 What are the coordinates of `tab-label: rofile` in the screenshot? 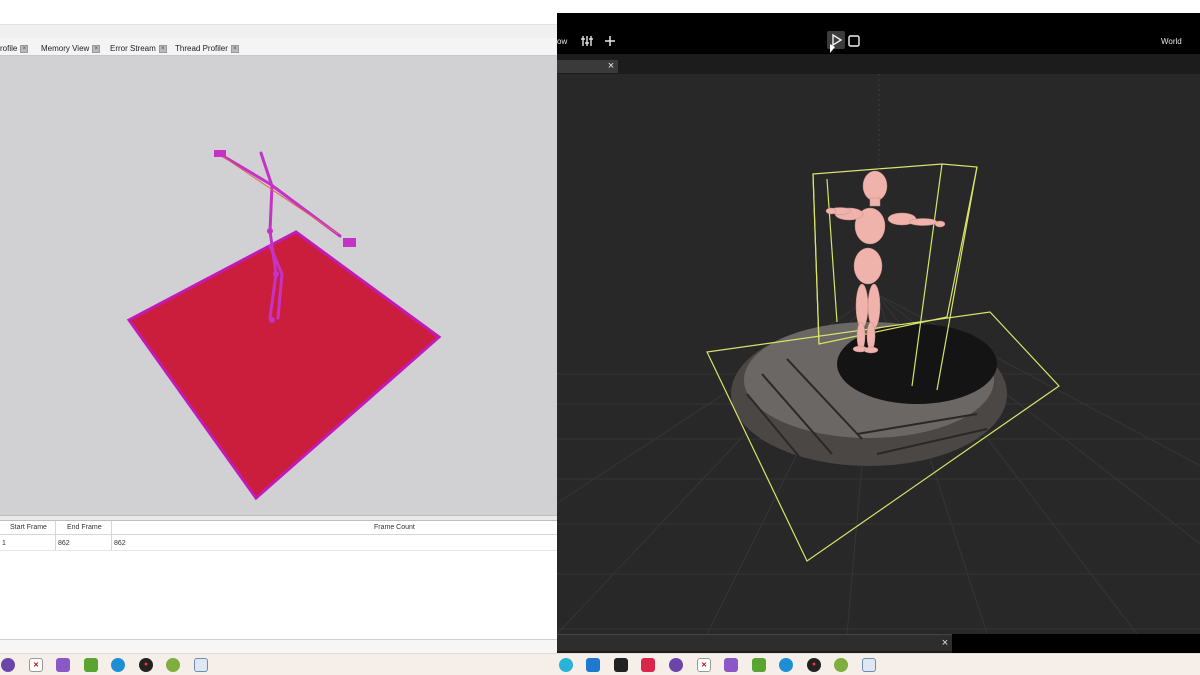 It's located at (9, 48).